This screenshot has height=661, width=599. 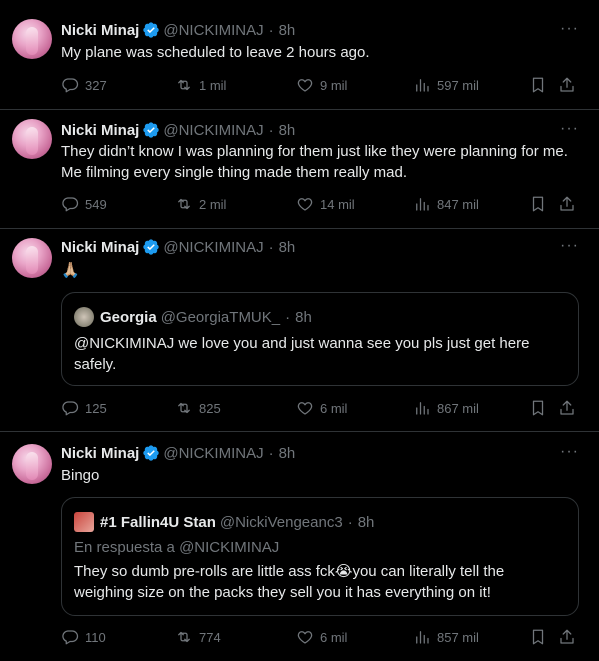 What do you see at coordinates (458, 204) in the screenshot?
I see `views-count: 847 mil` at bounding box center [458, 204].